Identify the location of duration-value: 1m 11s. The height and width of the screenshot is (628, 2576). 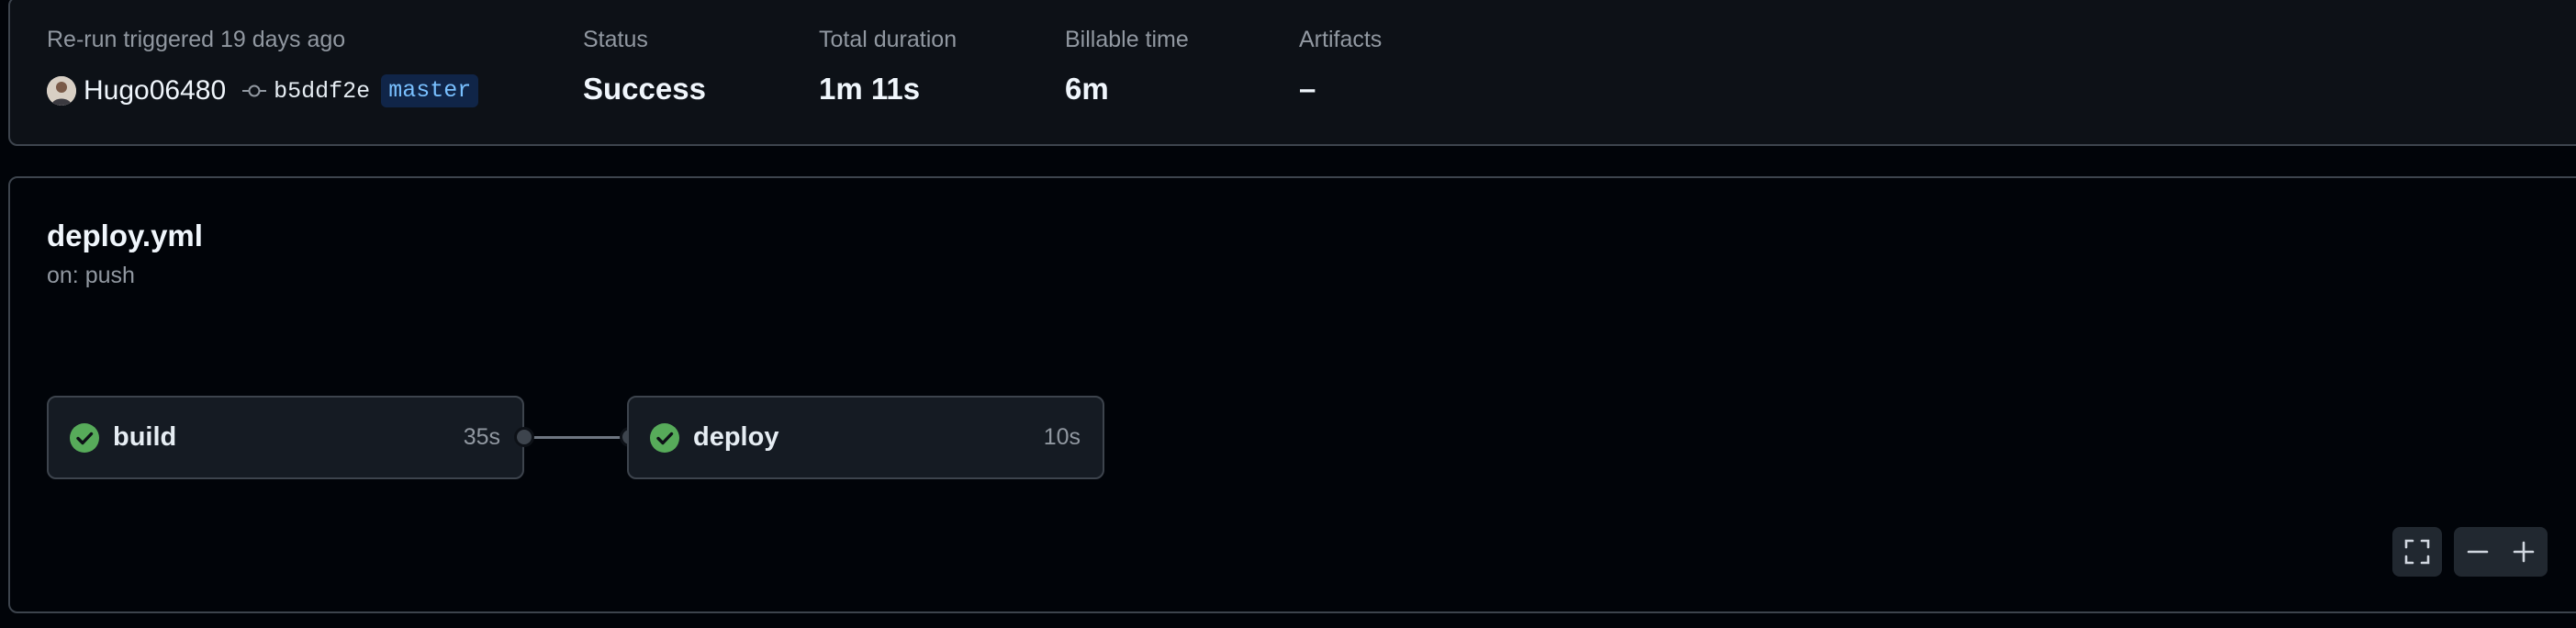
(870, 89).